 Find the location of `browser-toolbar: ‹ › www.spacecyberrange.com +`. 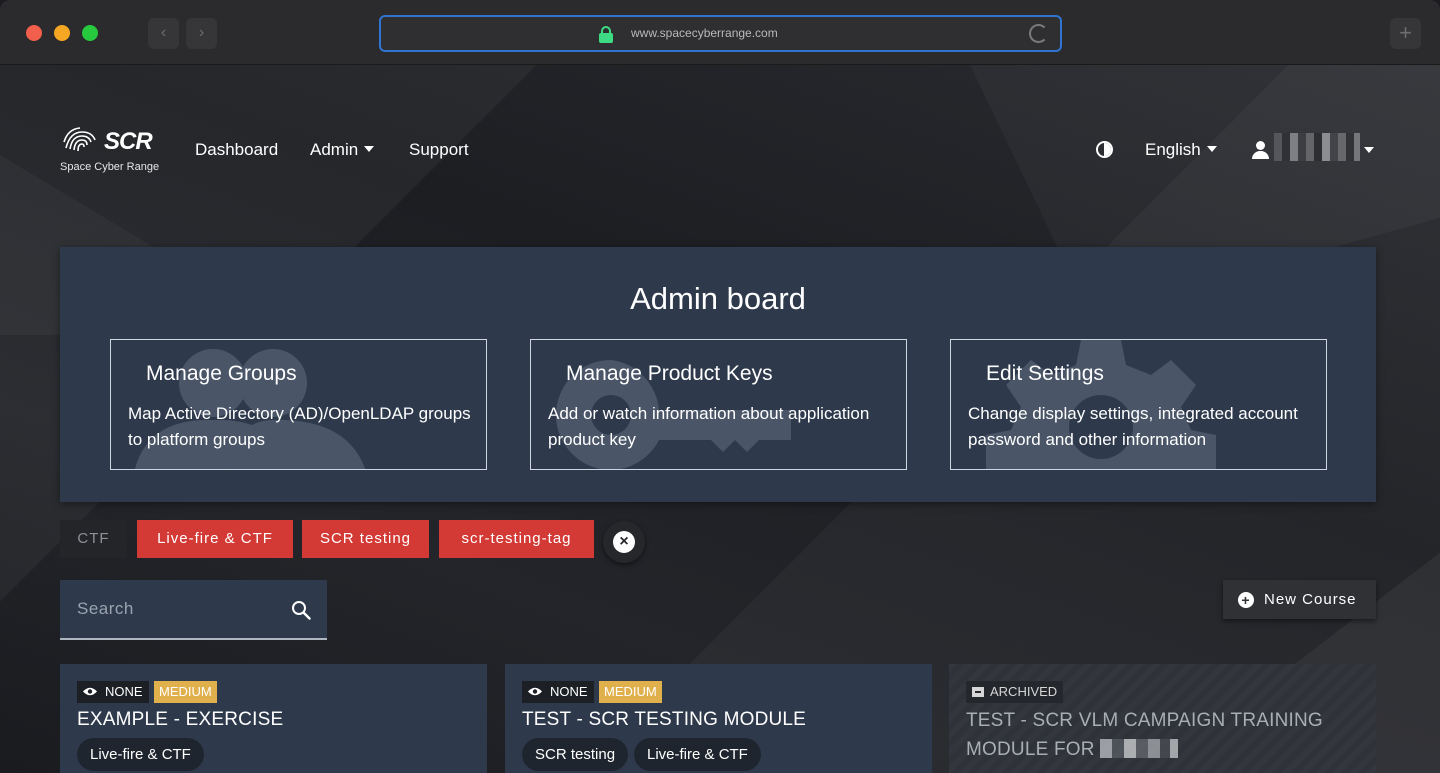

browser-toolbar: ‹ › www.spacecyberrange.com + is located at coordinates (720, 32).